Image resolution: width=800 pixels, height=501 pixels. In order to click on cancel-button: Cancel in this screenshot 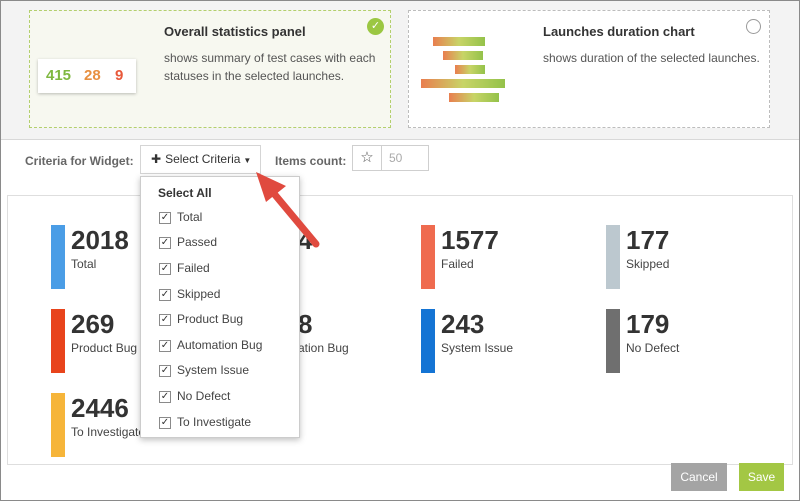, I will do `click(699, 477)`.